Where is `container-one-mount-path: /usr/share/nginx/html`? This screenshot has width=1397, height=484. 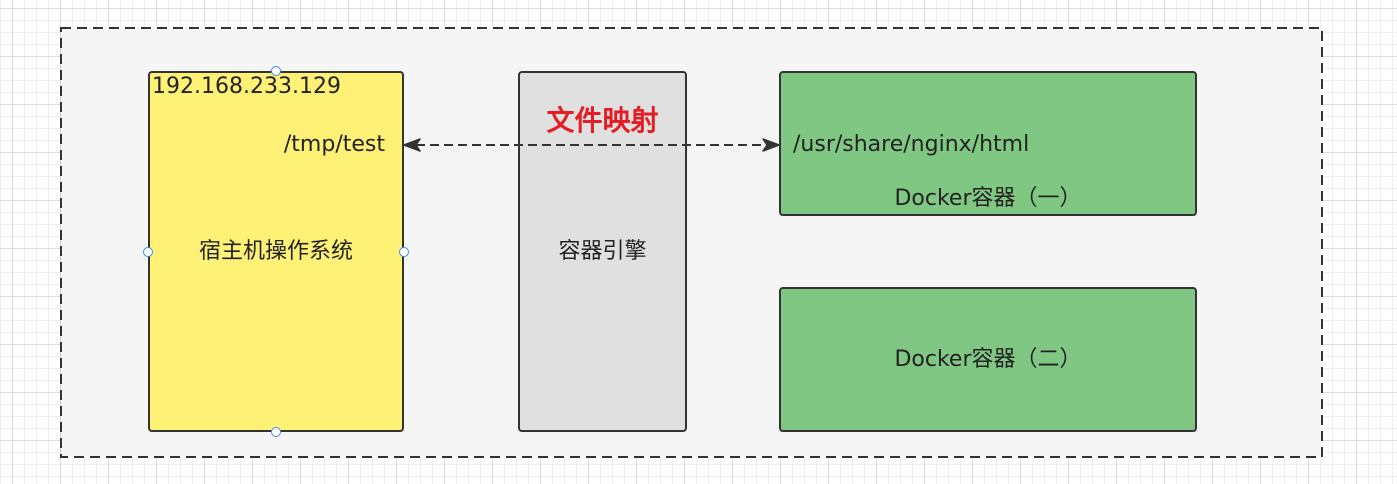
container-one-mount-path: /usr/share/nginx/html is located at coordinates (911, 144).